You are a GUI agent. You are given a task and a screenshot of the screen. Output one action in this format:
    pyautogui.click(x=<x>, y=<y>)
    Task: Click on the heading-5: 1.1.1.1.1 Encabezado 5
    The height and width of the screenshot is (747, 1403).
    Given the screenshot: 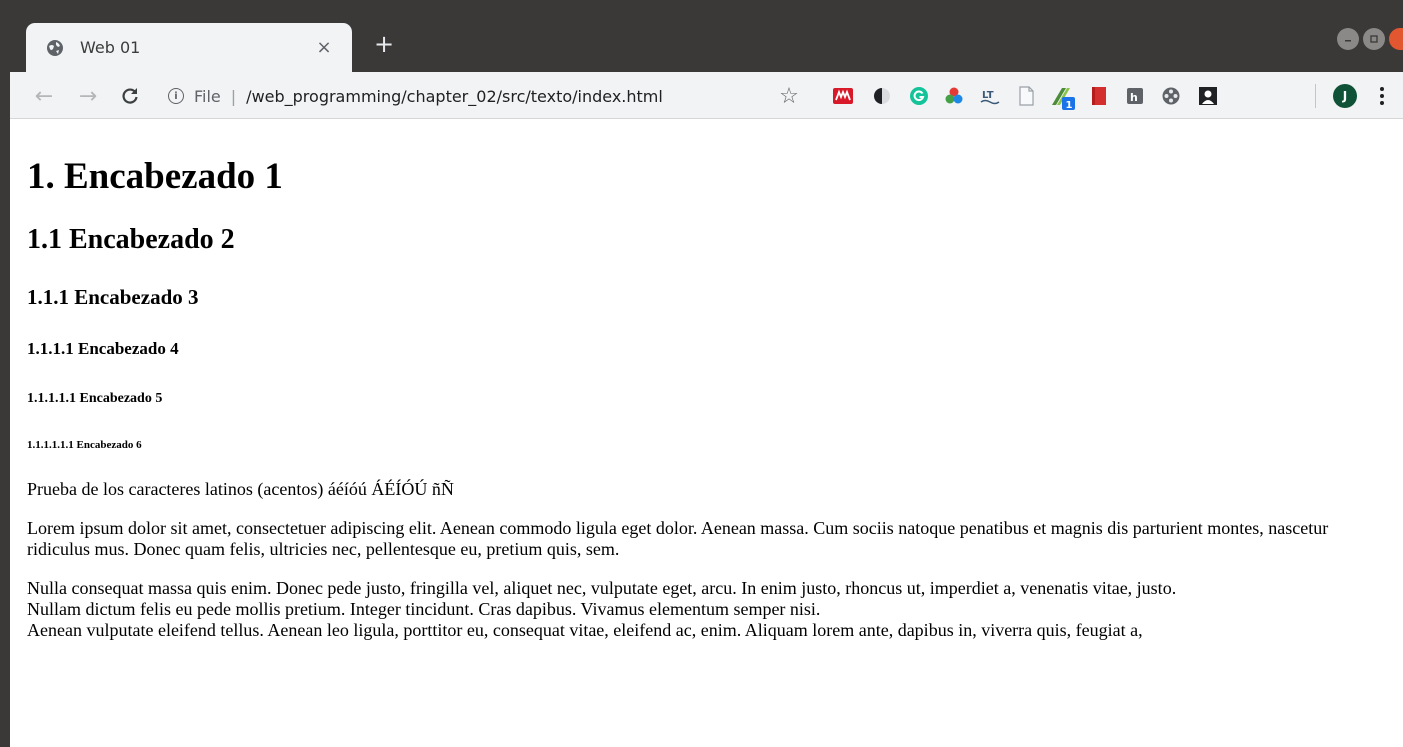 What is the action you would take?
    pyautogui.click(x=95, y=398)
    